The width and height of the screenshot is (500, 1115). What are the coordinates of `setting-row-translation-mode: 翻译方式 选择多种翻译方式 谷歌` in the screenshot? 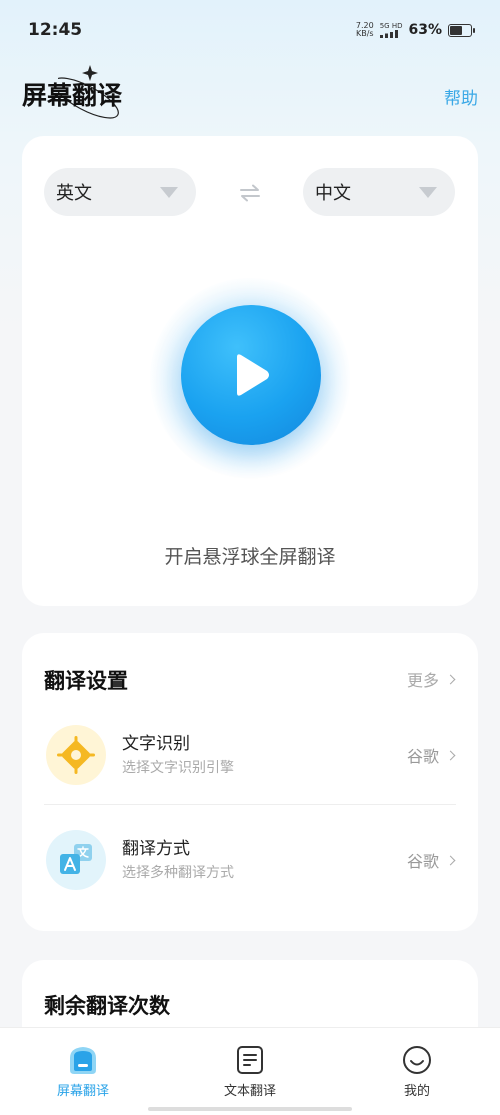 It's located at (250, 861).